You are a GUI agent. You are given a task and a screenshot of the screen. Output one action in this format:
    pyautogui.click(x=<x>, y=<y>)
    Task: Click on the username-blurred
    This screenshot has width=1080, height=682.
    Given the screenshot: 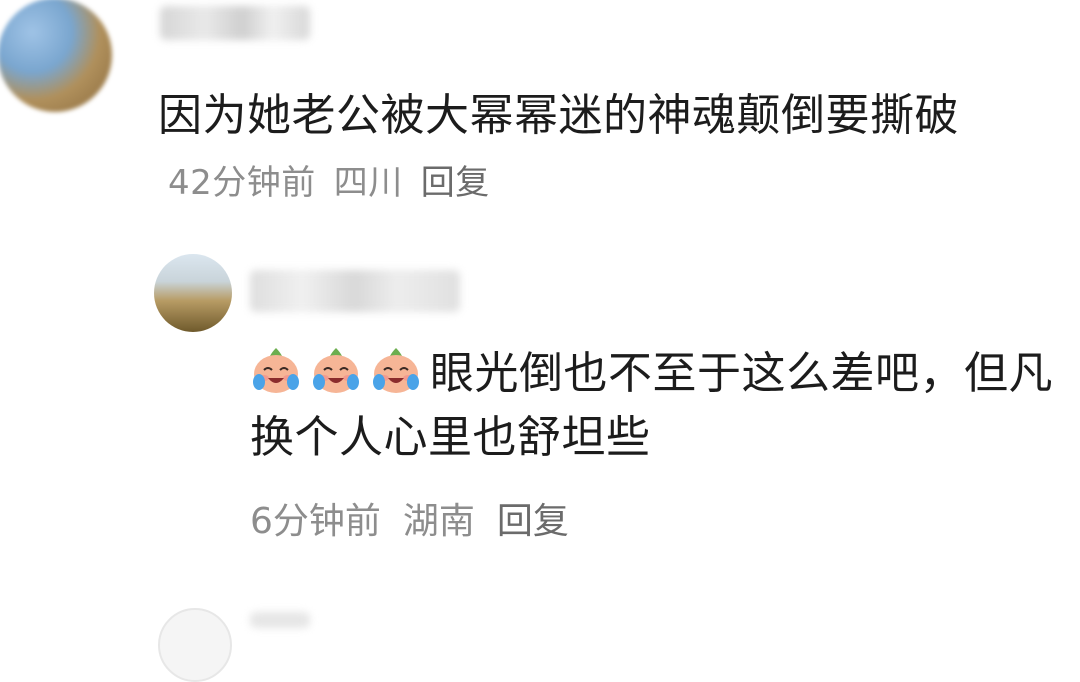 What is the action you would take?
    pyautogui.click(x=235, y=23)
    